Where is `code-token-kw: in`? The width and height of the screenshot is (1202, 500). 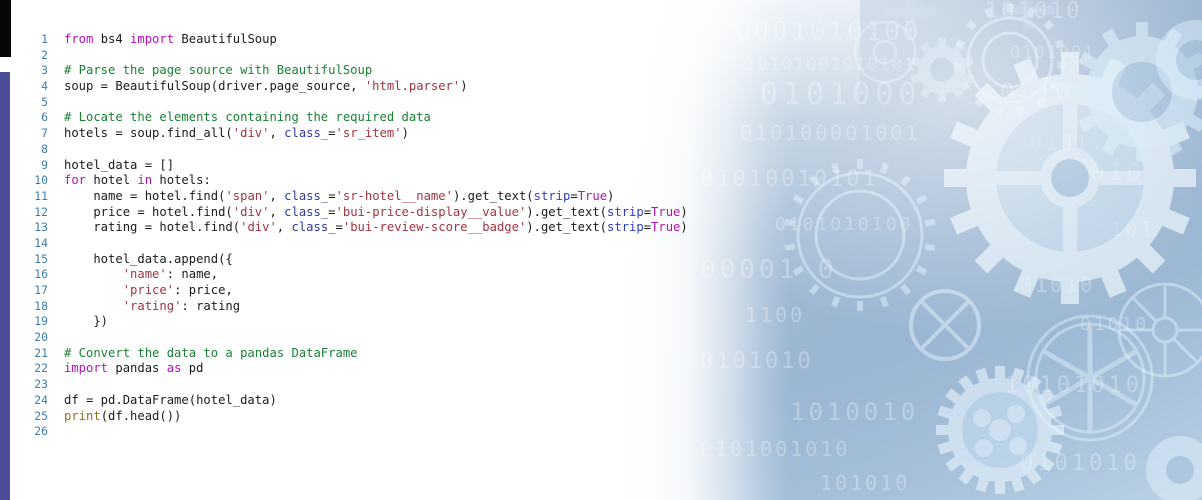 code-token-kw: in is located at coordinates (145, 180).